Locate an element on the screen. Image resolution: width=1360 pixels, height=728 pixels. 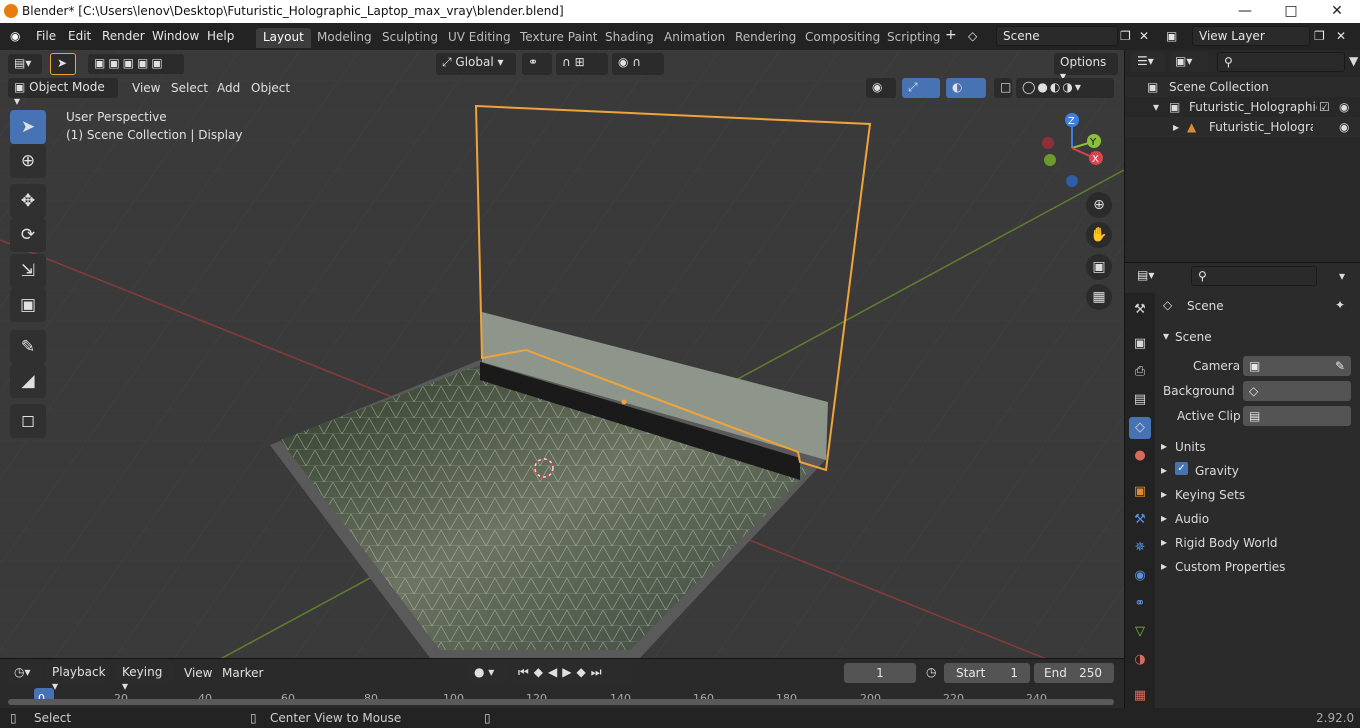
viewport-menu-object: Object is located at coordinates (270, 88).